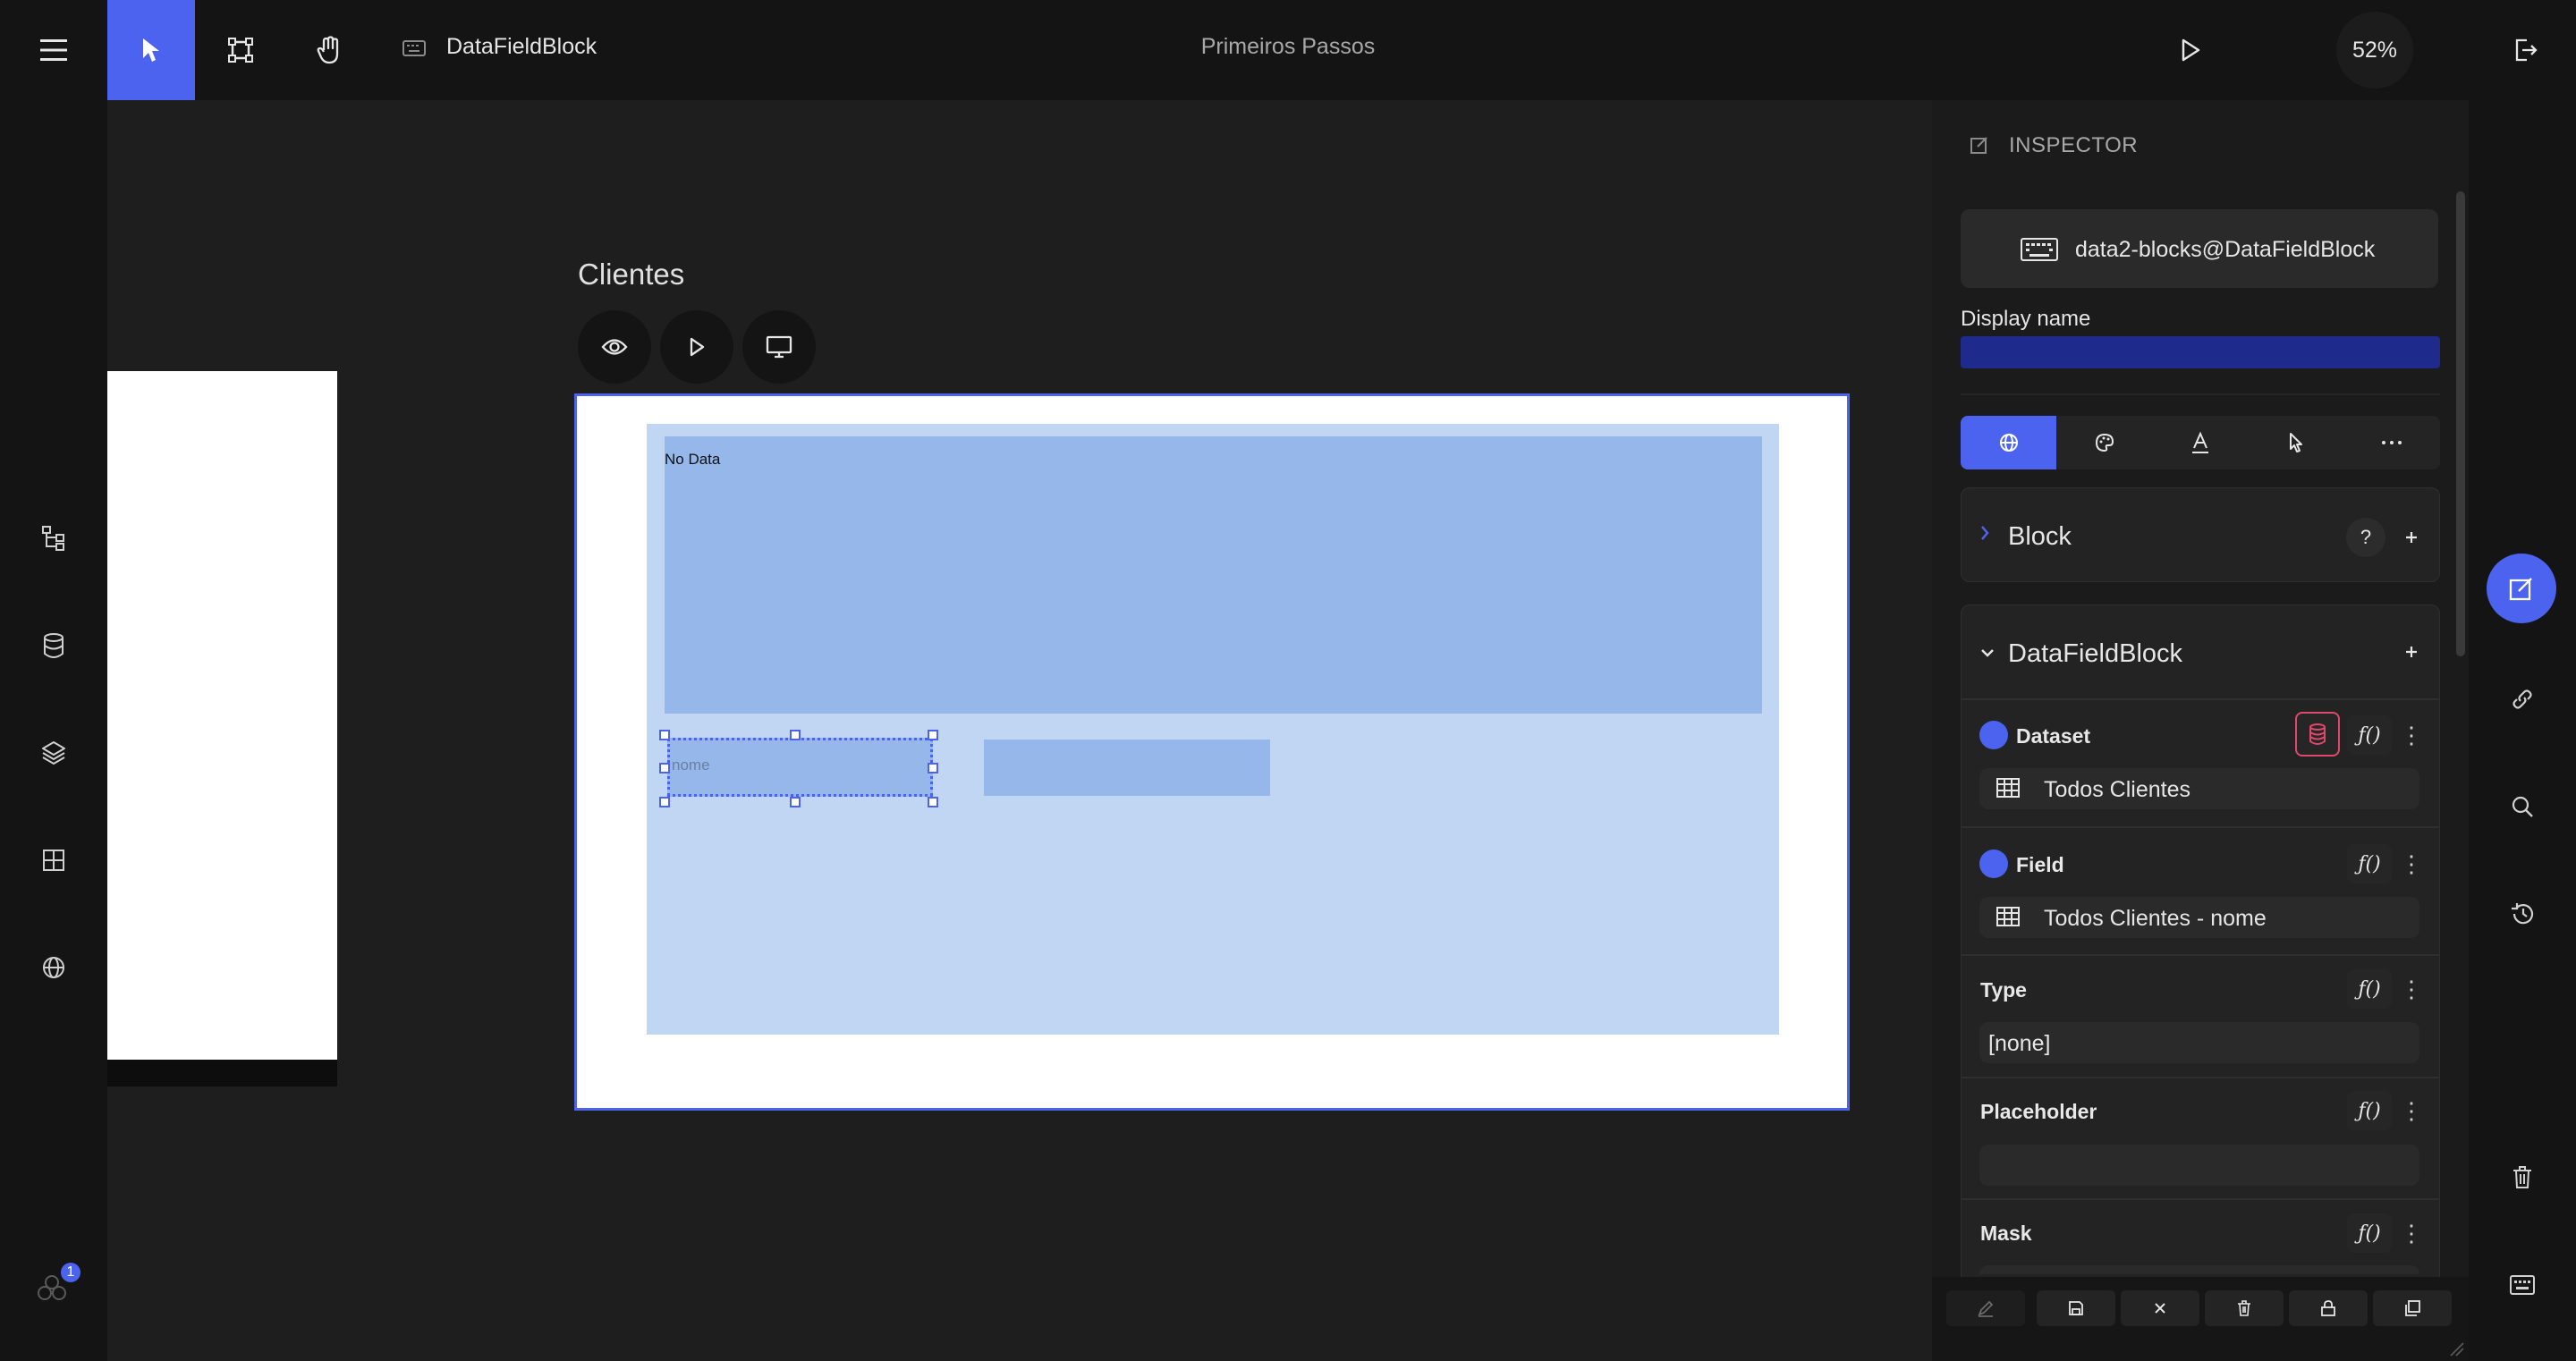 This screenshot has width=2576, height=1361. I want to click on delete-button, so click(2244, 1308).